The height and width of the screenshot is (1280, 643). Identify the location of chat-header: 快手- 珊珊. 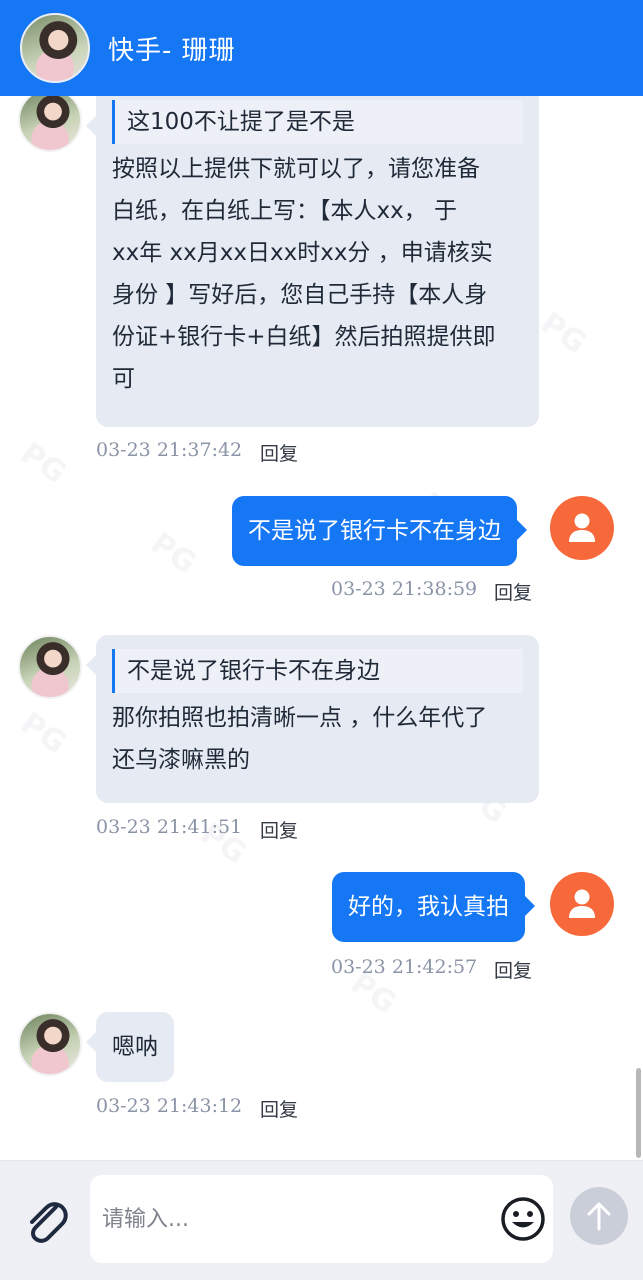
(321, 48).